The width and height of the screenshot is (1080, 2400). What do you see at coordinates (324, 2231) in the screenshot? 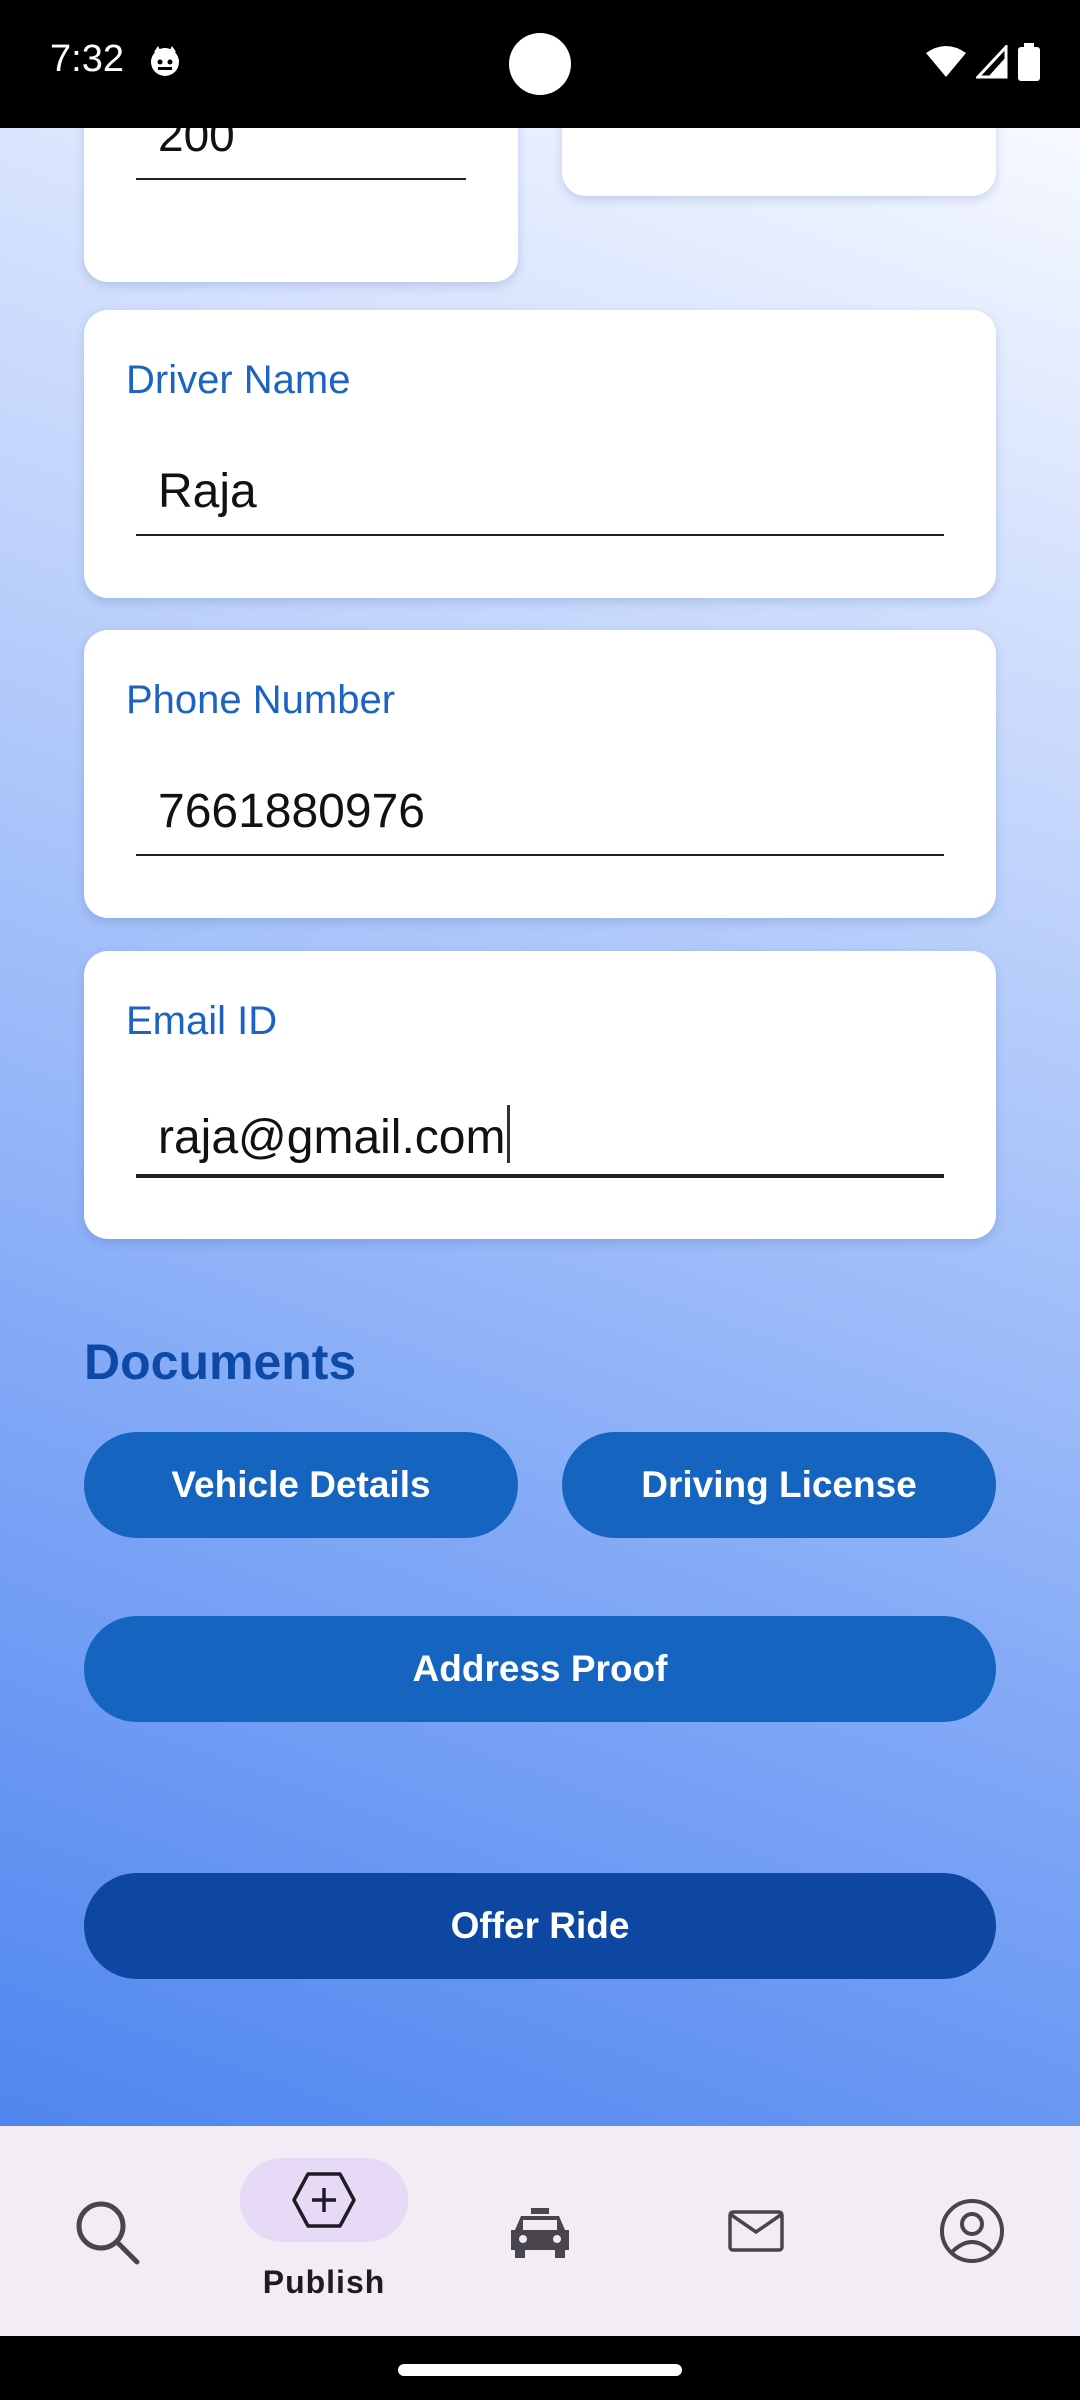
I see `nav-publish: Publish` at bounding box center [324, 2231].